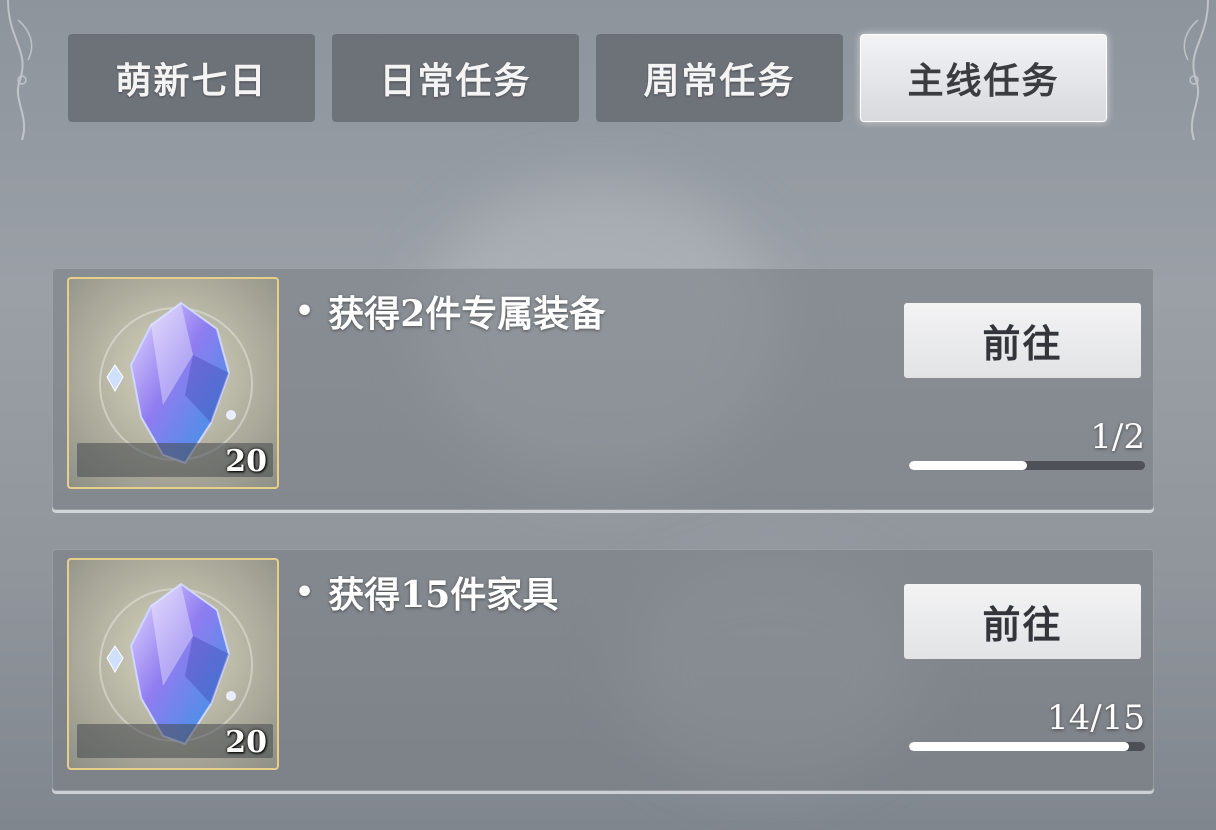 This screenshot has height=830, width=1216. I want to click on progress-text: 14/15, so click(1096, 718).